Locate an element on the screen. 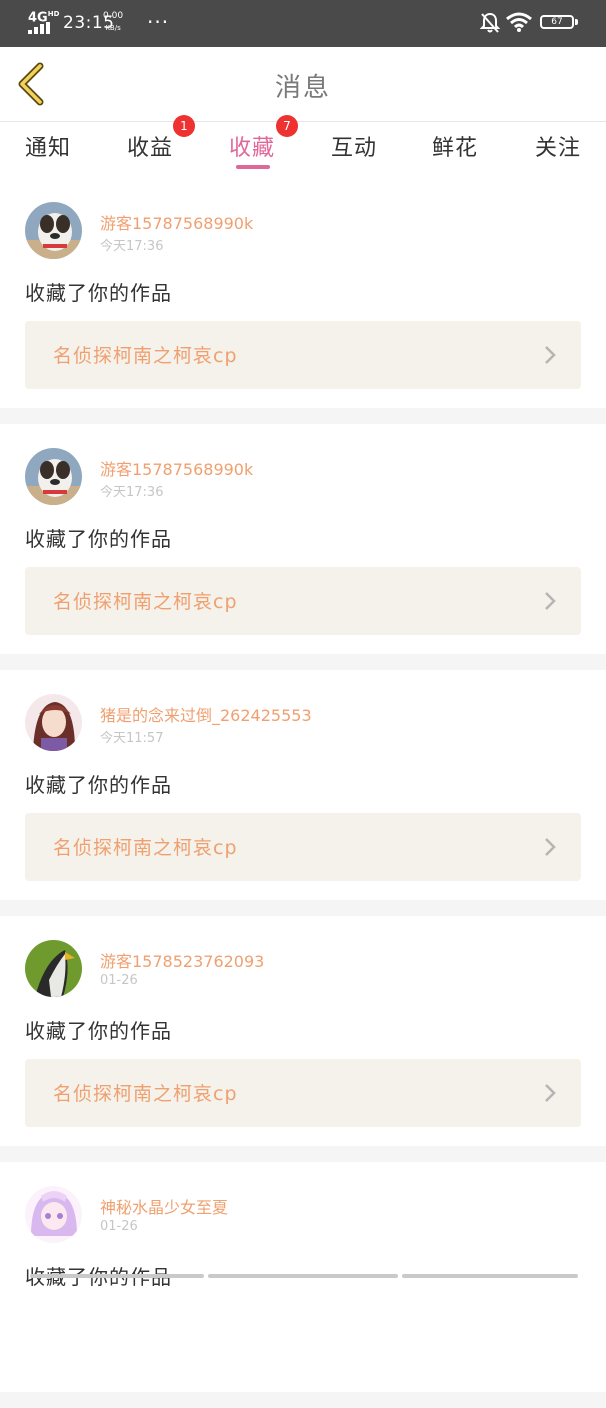  title-bar: 消息 is located at coordinates (303, 84).